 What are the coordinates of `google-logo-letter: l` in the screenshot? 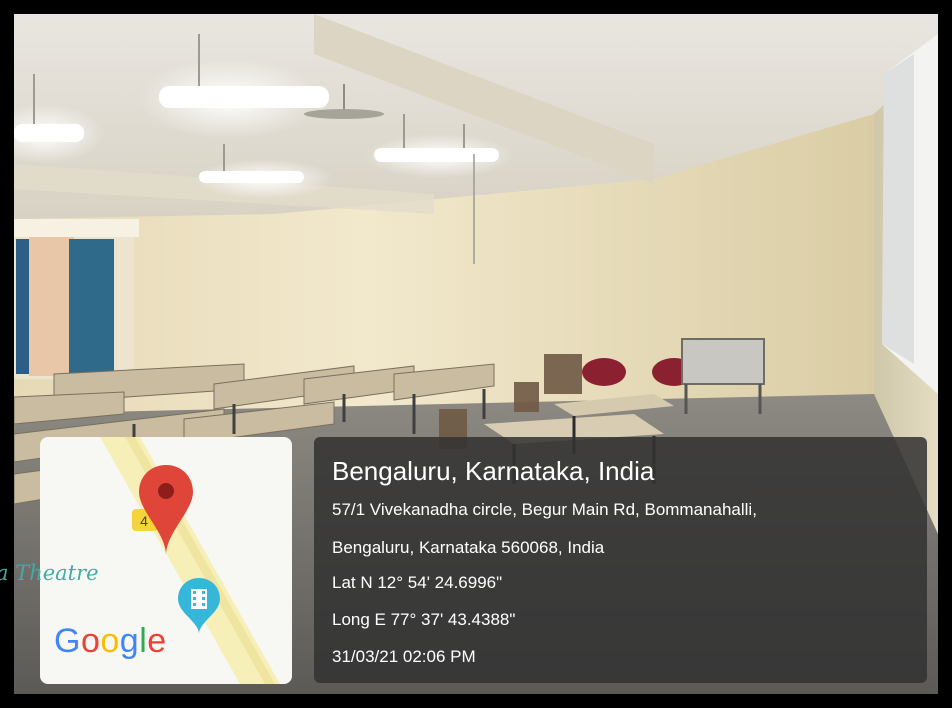 It's located at (143, 641).